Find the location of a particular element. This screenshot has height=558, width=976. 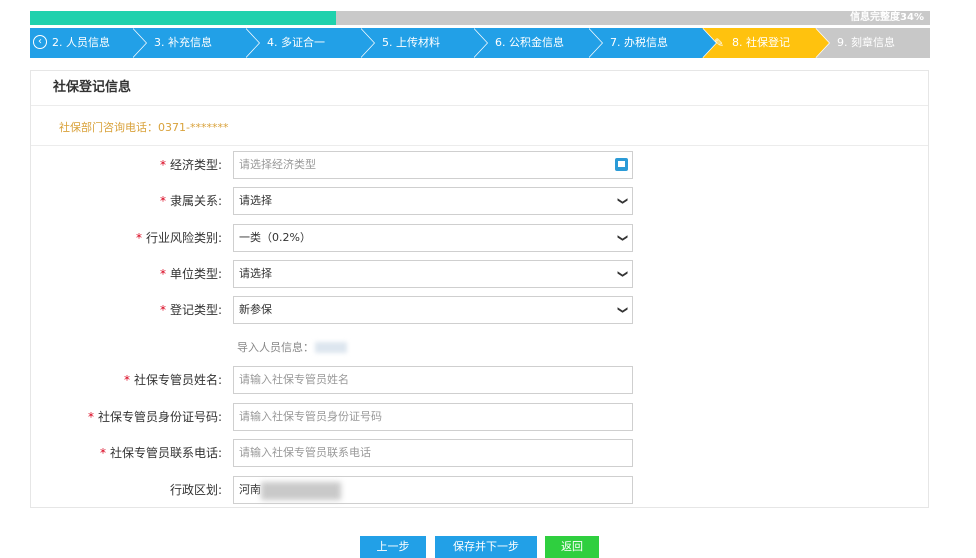

step-label: 2. 人员信息 is located at coordinates (81, 42).